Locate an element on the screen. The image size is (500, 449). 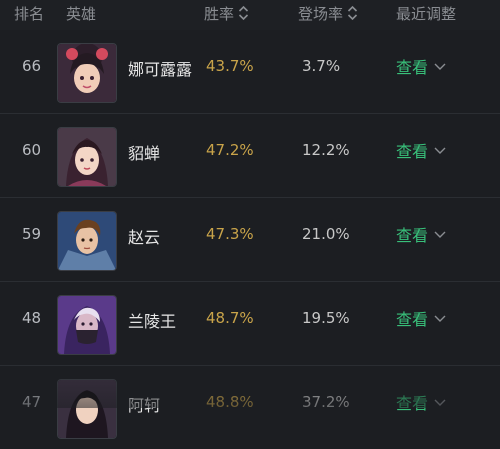
header-rank: 排名 is located at coordinates (29, 14).